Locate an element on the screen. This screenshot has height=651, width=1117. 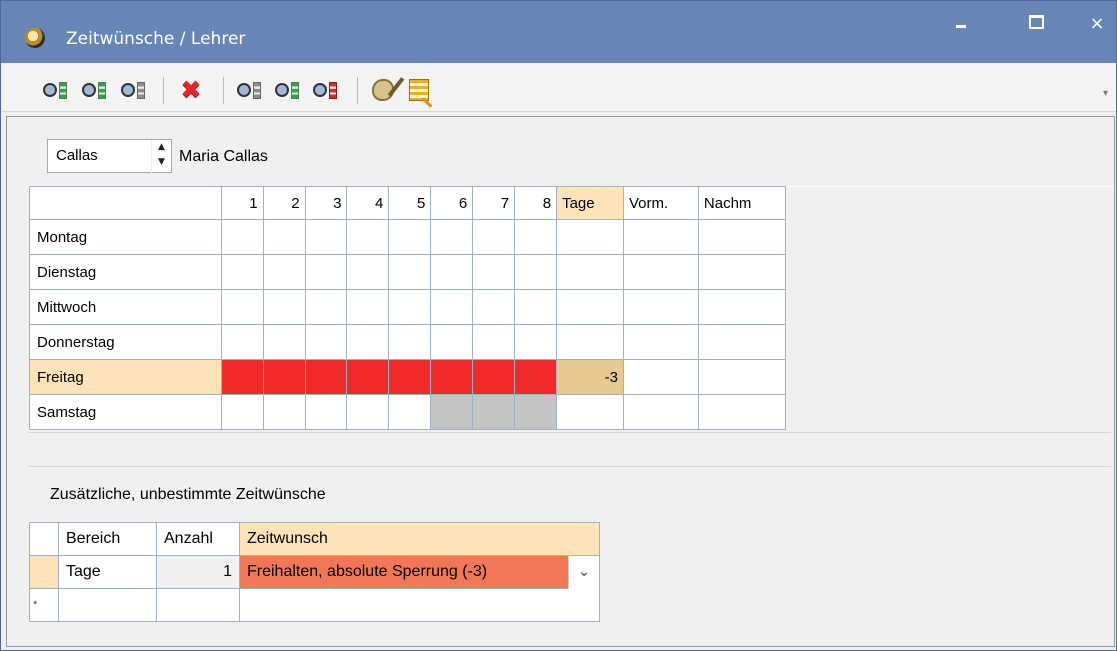
report-button is located at coordinates (419, 90).